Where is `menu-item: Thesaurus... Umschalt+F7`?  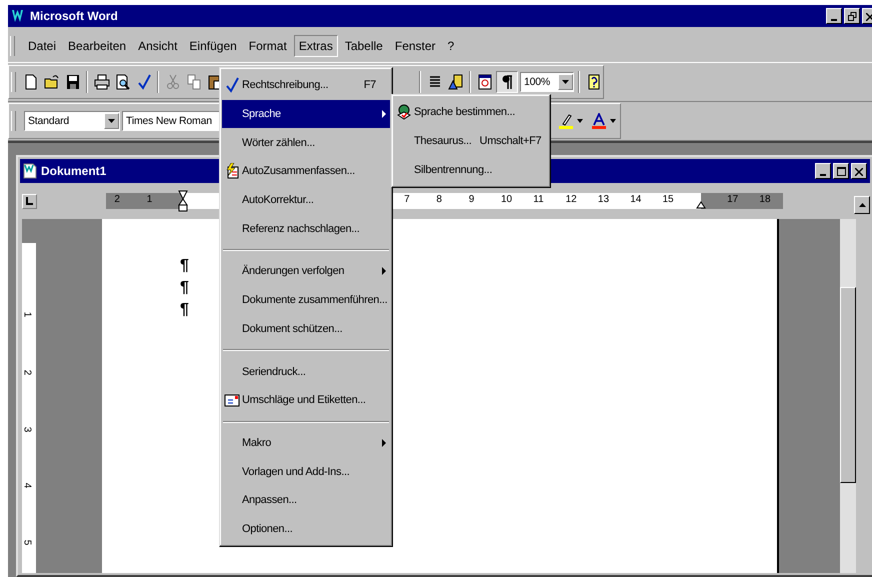 menu-item: Thesaurus... Umschalt+F7 is located at coordinates (471, 141).